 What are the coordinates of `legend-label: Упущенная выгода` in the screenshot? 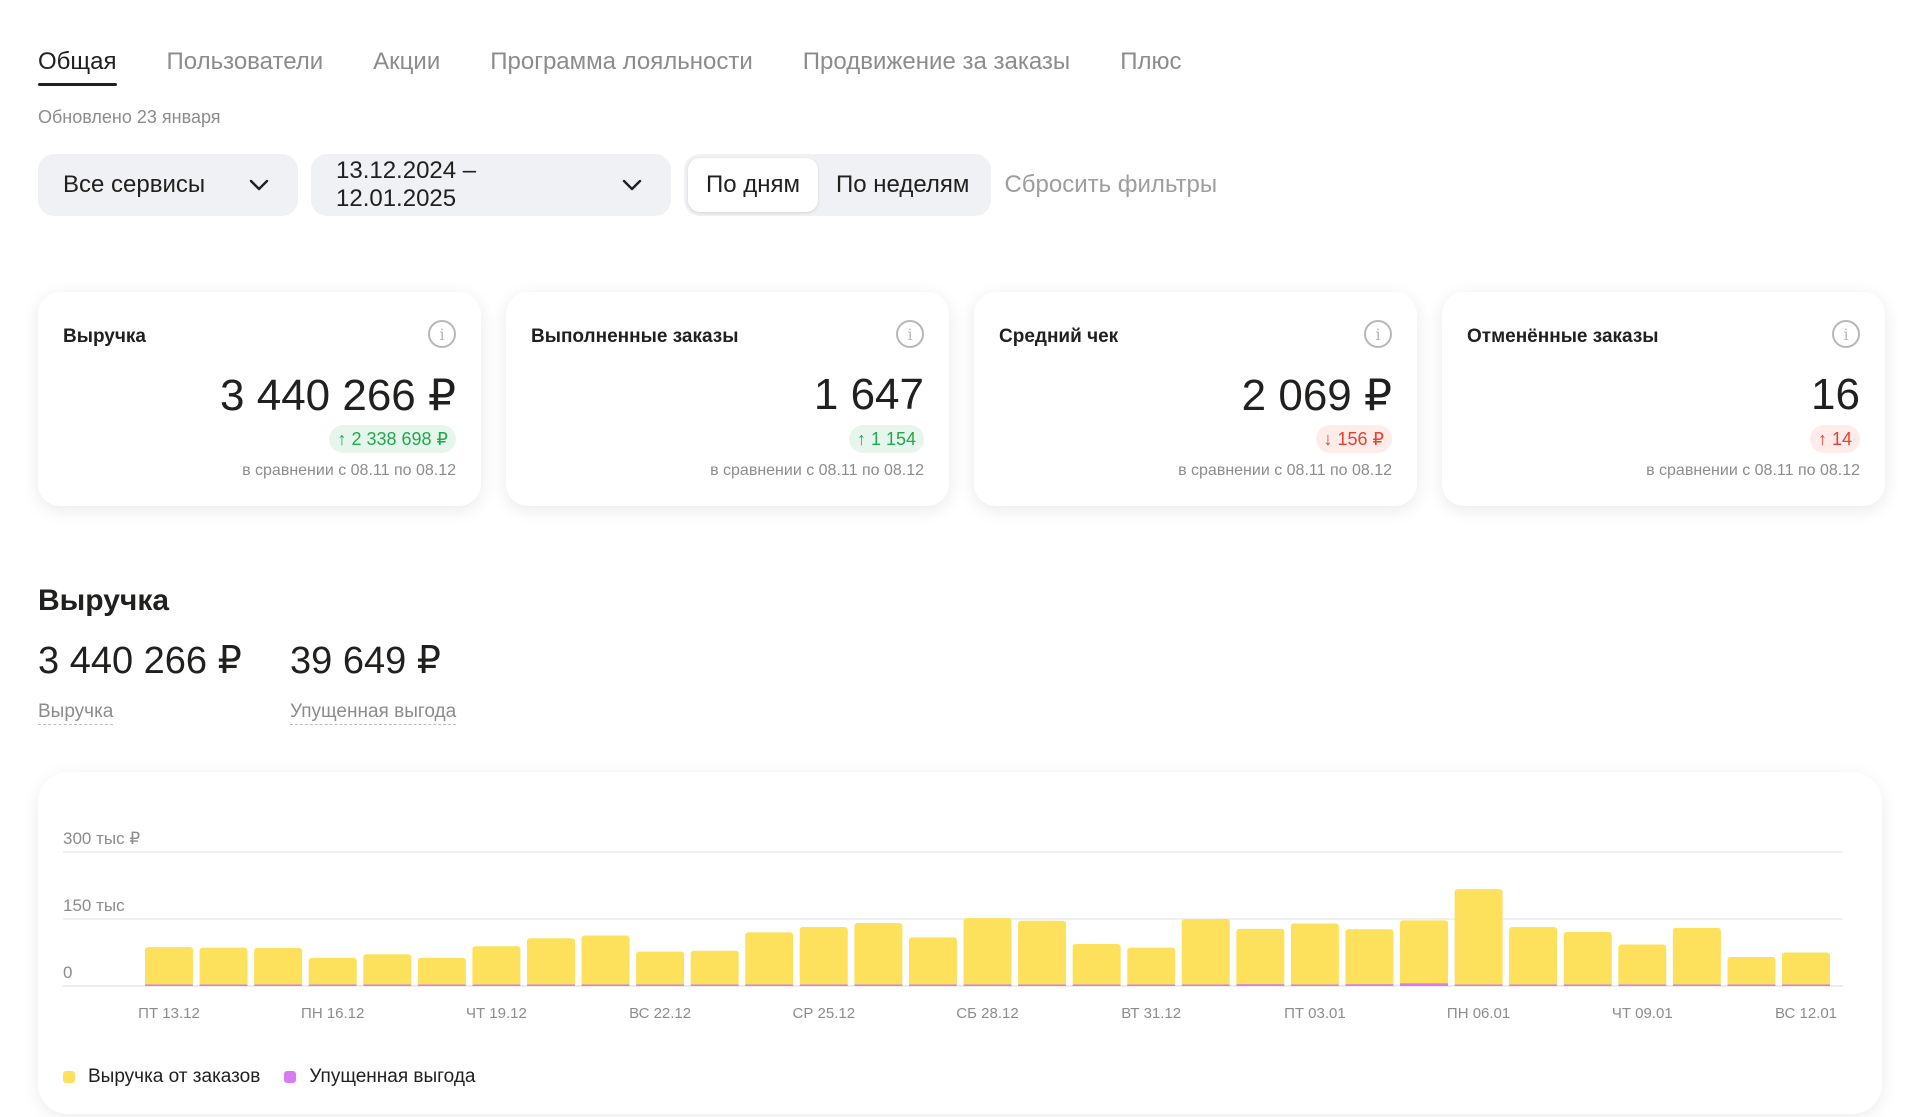 It's located at (392, 1076).